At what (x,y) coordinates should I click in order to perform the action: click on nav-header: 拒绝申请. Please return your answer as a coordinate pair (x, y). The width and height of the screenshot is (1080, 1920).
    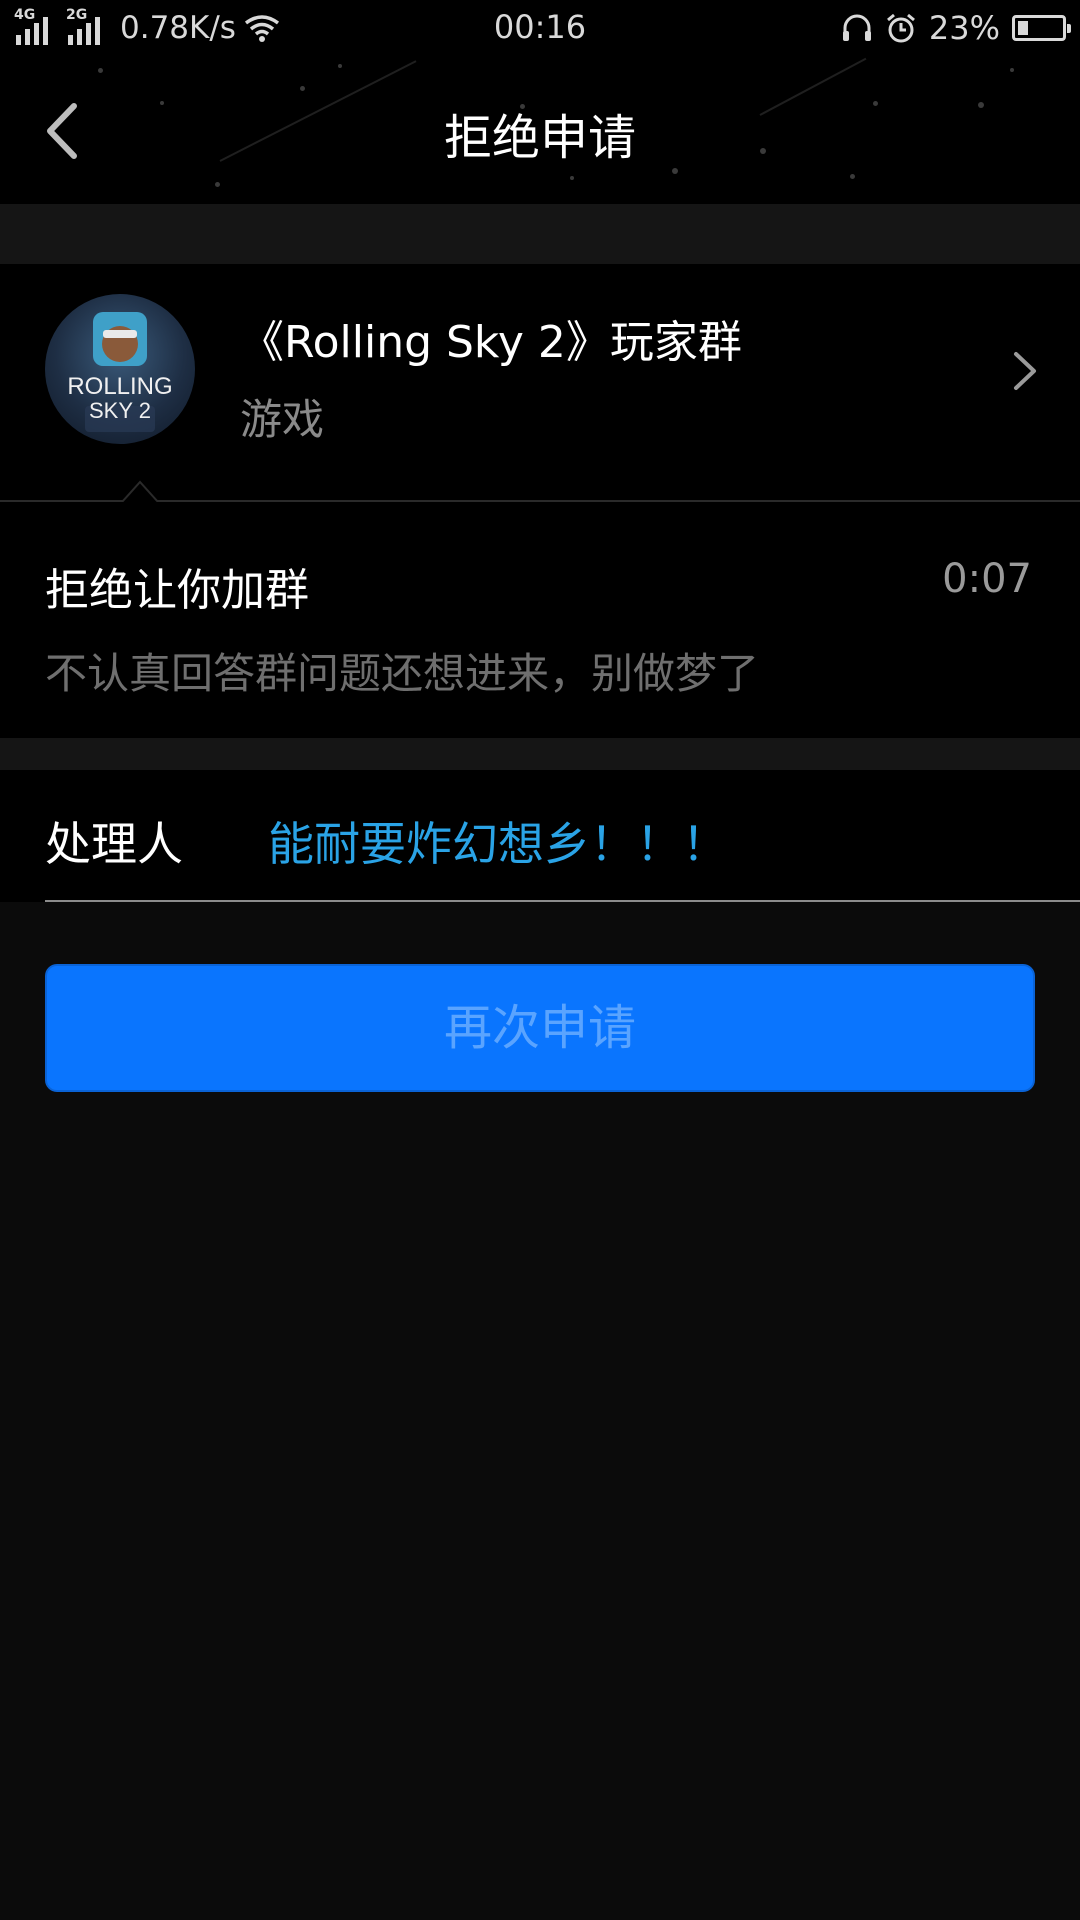
    Looking at the image, I should click on (540, 130).